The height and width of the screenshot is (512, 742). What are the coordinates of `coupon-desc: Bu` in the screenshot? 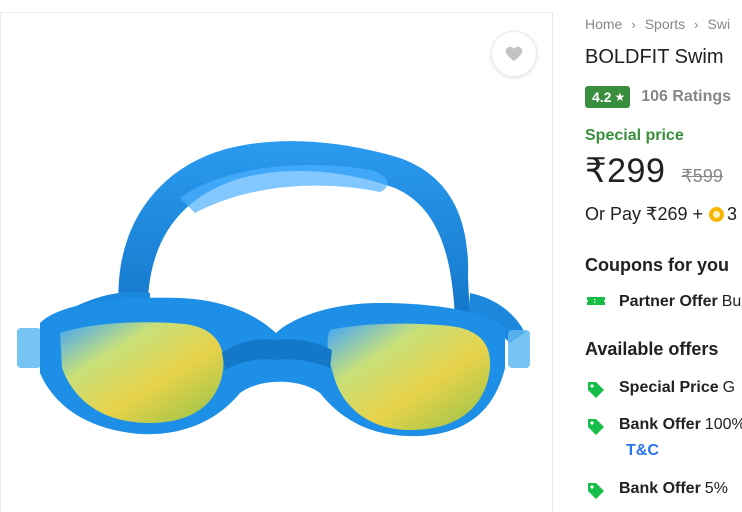 It's located at (731, 301).